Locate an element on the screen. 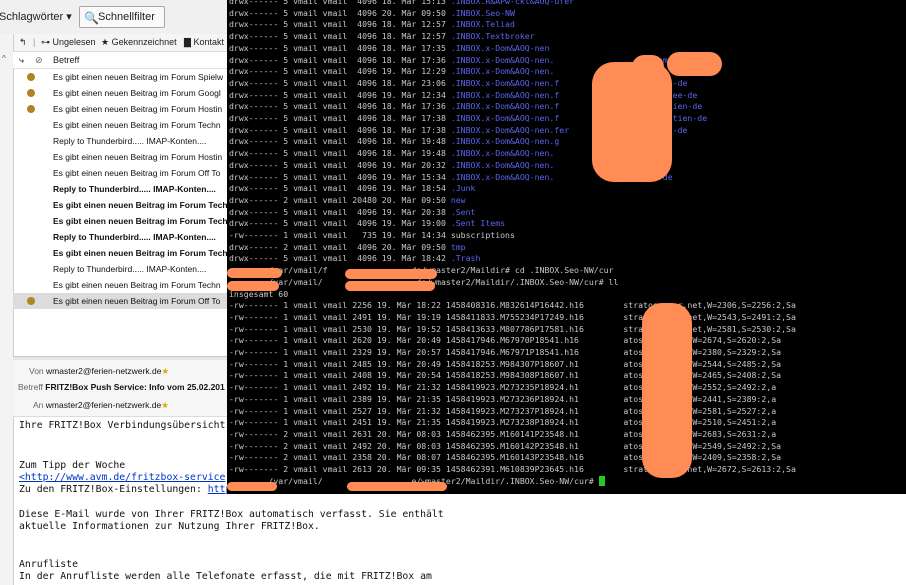  unread-icon: ⊶ is located at coordinates (45, 42).